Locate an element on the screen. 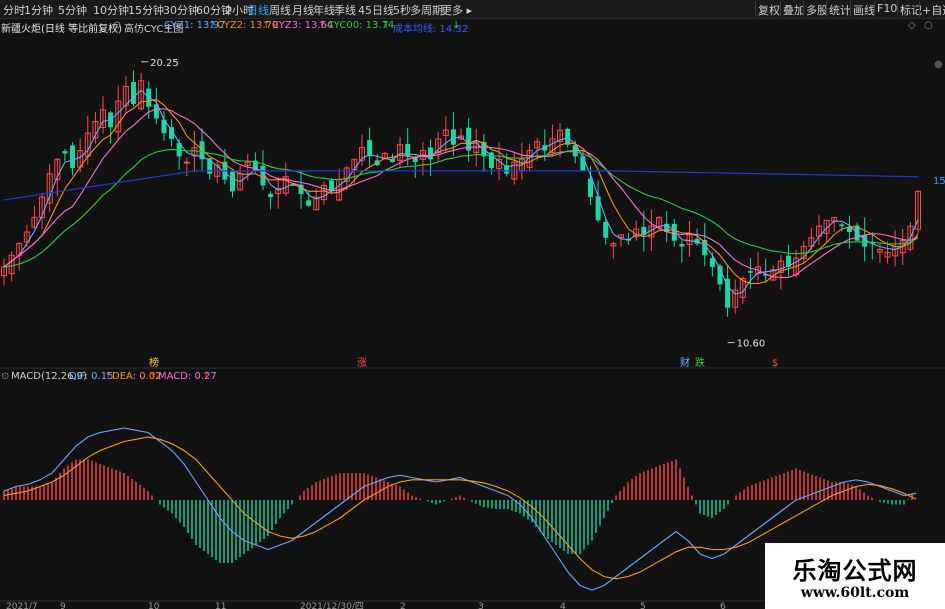 Image resolution: width=945 pixels, height=609 pixels. x-tick-label: 6 is located at coordinates (723, 605).